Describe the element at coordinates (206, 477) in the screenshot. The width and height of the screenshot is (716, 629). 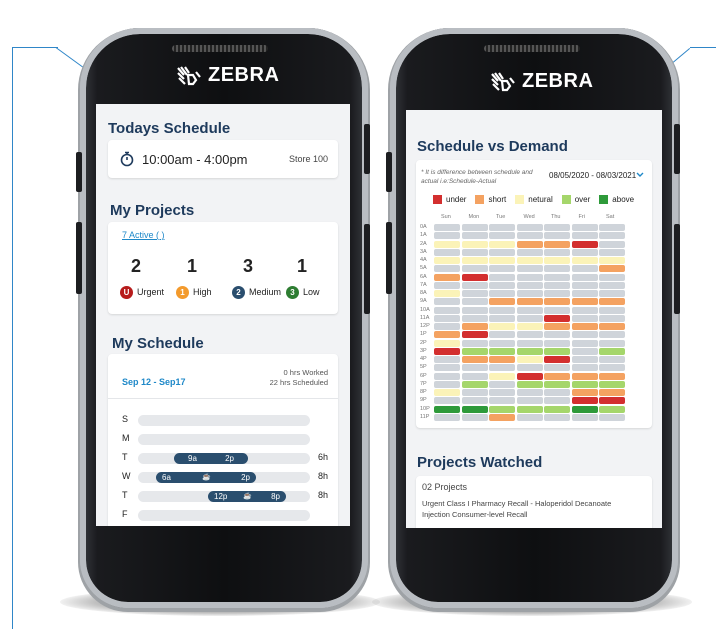
I see `shift-bar: 6a 2p ☕` at that location.